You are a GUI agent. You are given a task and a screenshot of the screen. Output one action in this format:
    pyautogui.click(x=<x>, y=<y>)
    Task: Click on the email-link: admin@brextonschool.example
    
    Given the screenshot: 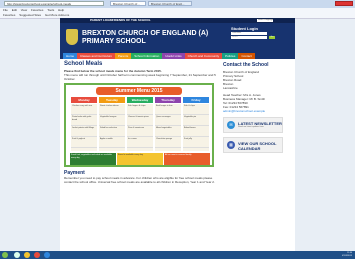 What is the action you would take?
    pyautogui.click(x=257, y=111)
    